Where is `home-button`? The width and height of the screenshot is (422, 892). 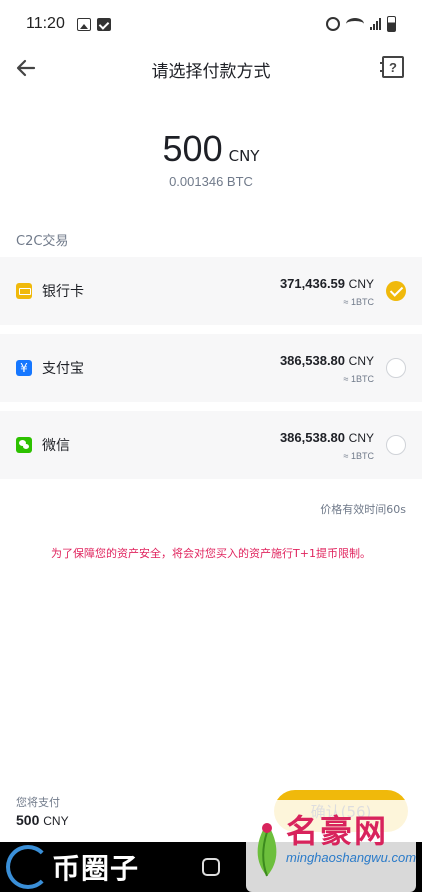
home-button is located at coordinates (211, 867).